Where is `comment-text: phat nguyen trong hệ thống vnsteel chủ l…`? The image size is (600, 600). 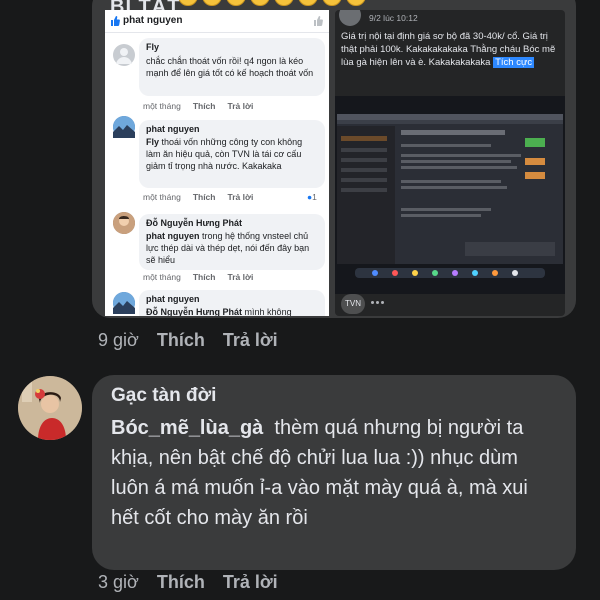
comment-text: phat nguyen trong hệ thống vnsteel chủ l… is located at coordinates (232, 248).